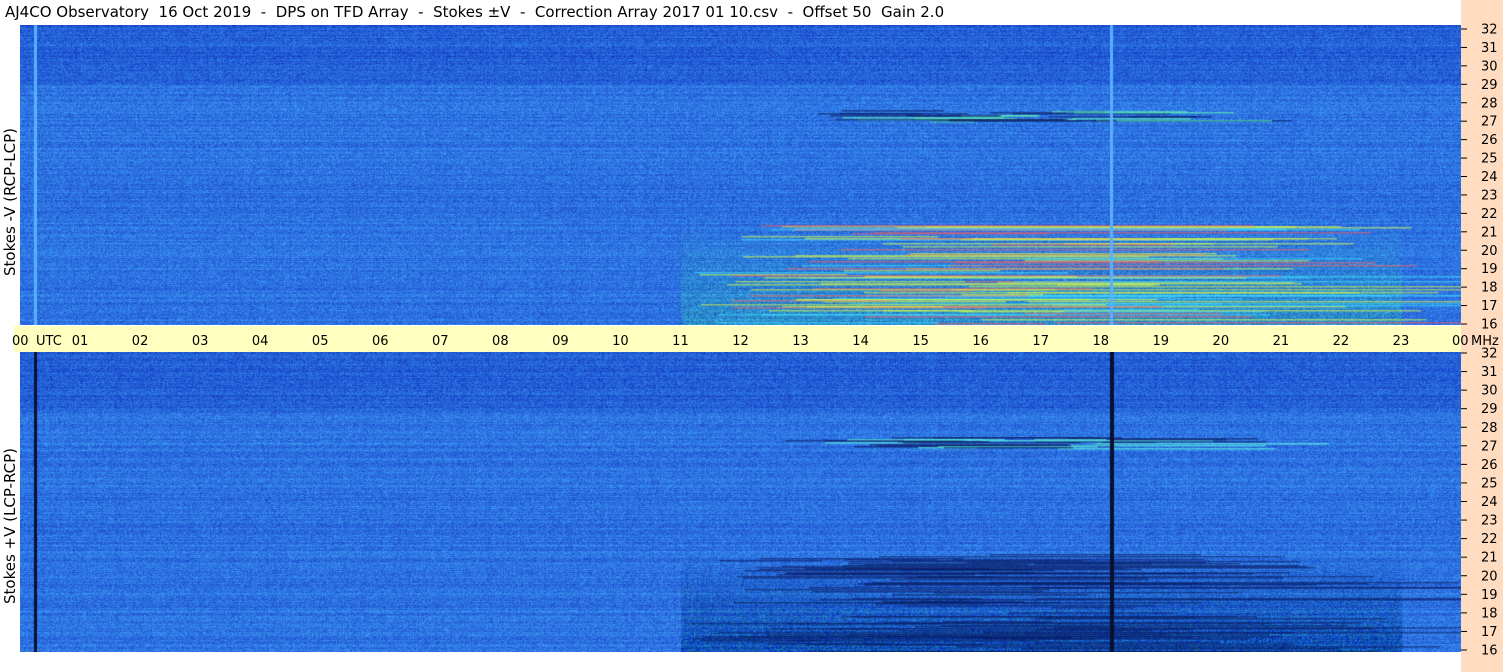 The height and width of the screenshot is (672, 1503). Describe the element at coordinates (1489, 85) in the screenshot. I see `top-y-tick-label: 29` at that location.